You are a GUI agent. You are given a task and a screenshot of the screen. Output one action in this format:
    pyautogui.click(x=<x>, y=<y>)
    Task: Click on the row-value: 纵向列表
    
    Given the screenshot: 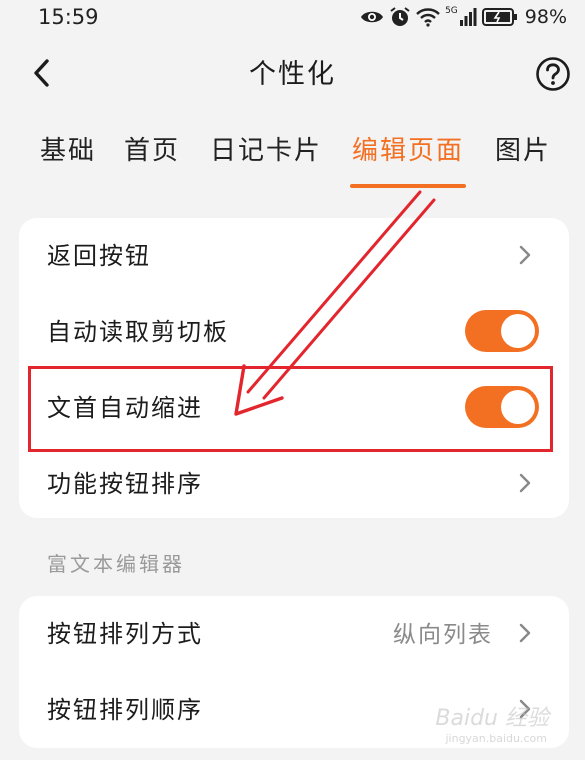 What is the action you would take?
    pyautogui.click(x=443, y=635)
    